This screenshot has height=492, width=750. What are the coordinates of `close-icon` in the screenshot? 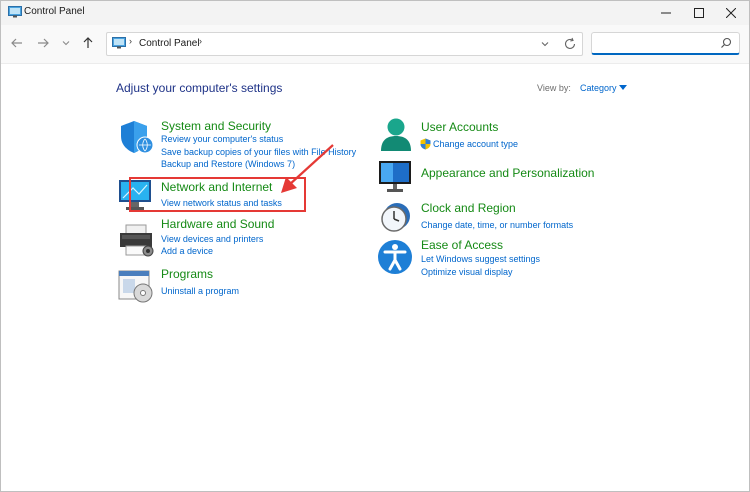 It's located at (731, 13).